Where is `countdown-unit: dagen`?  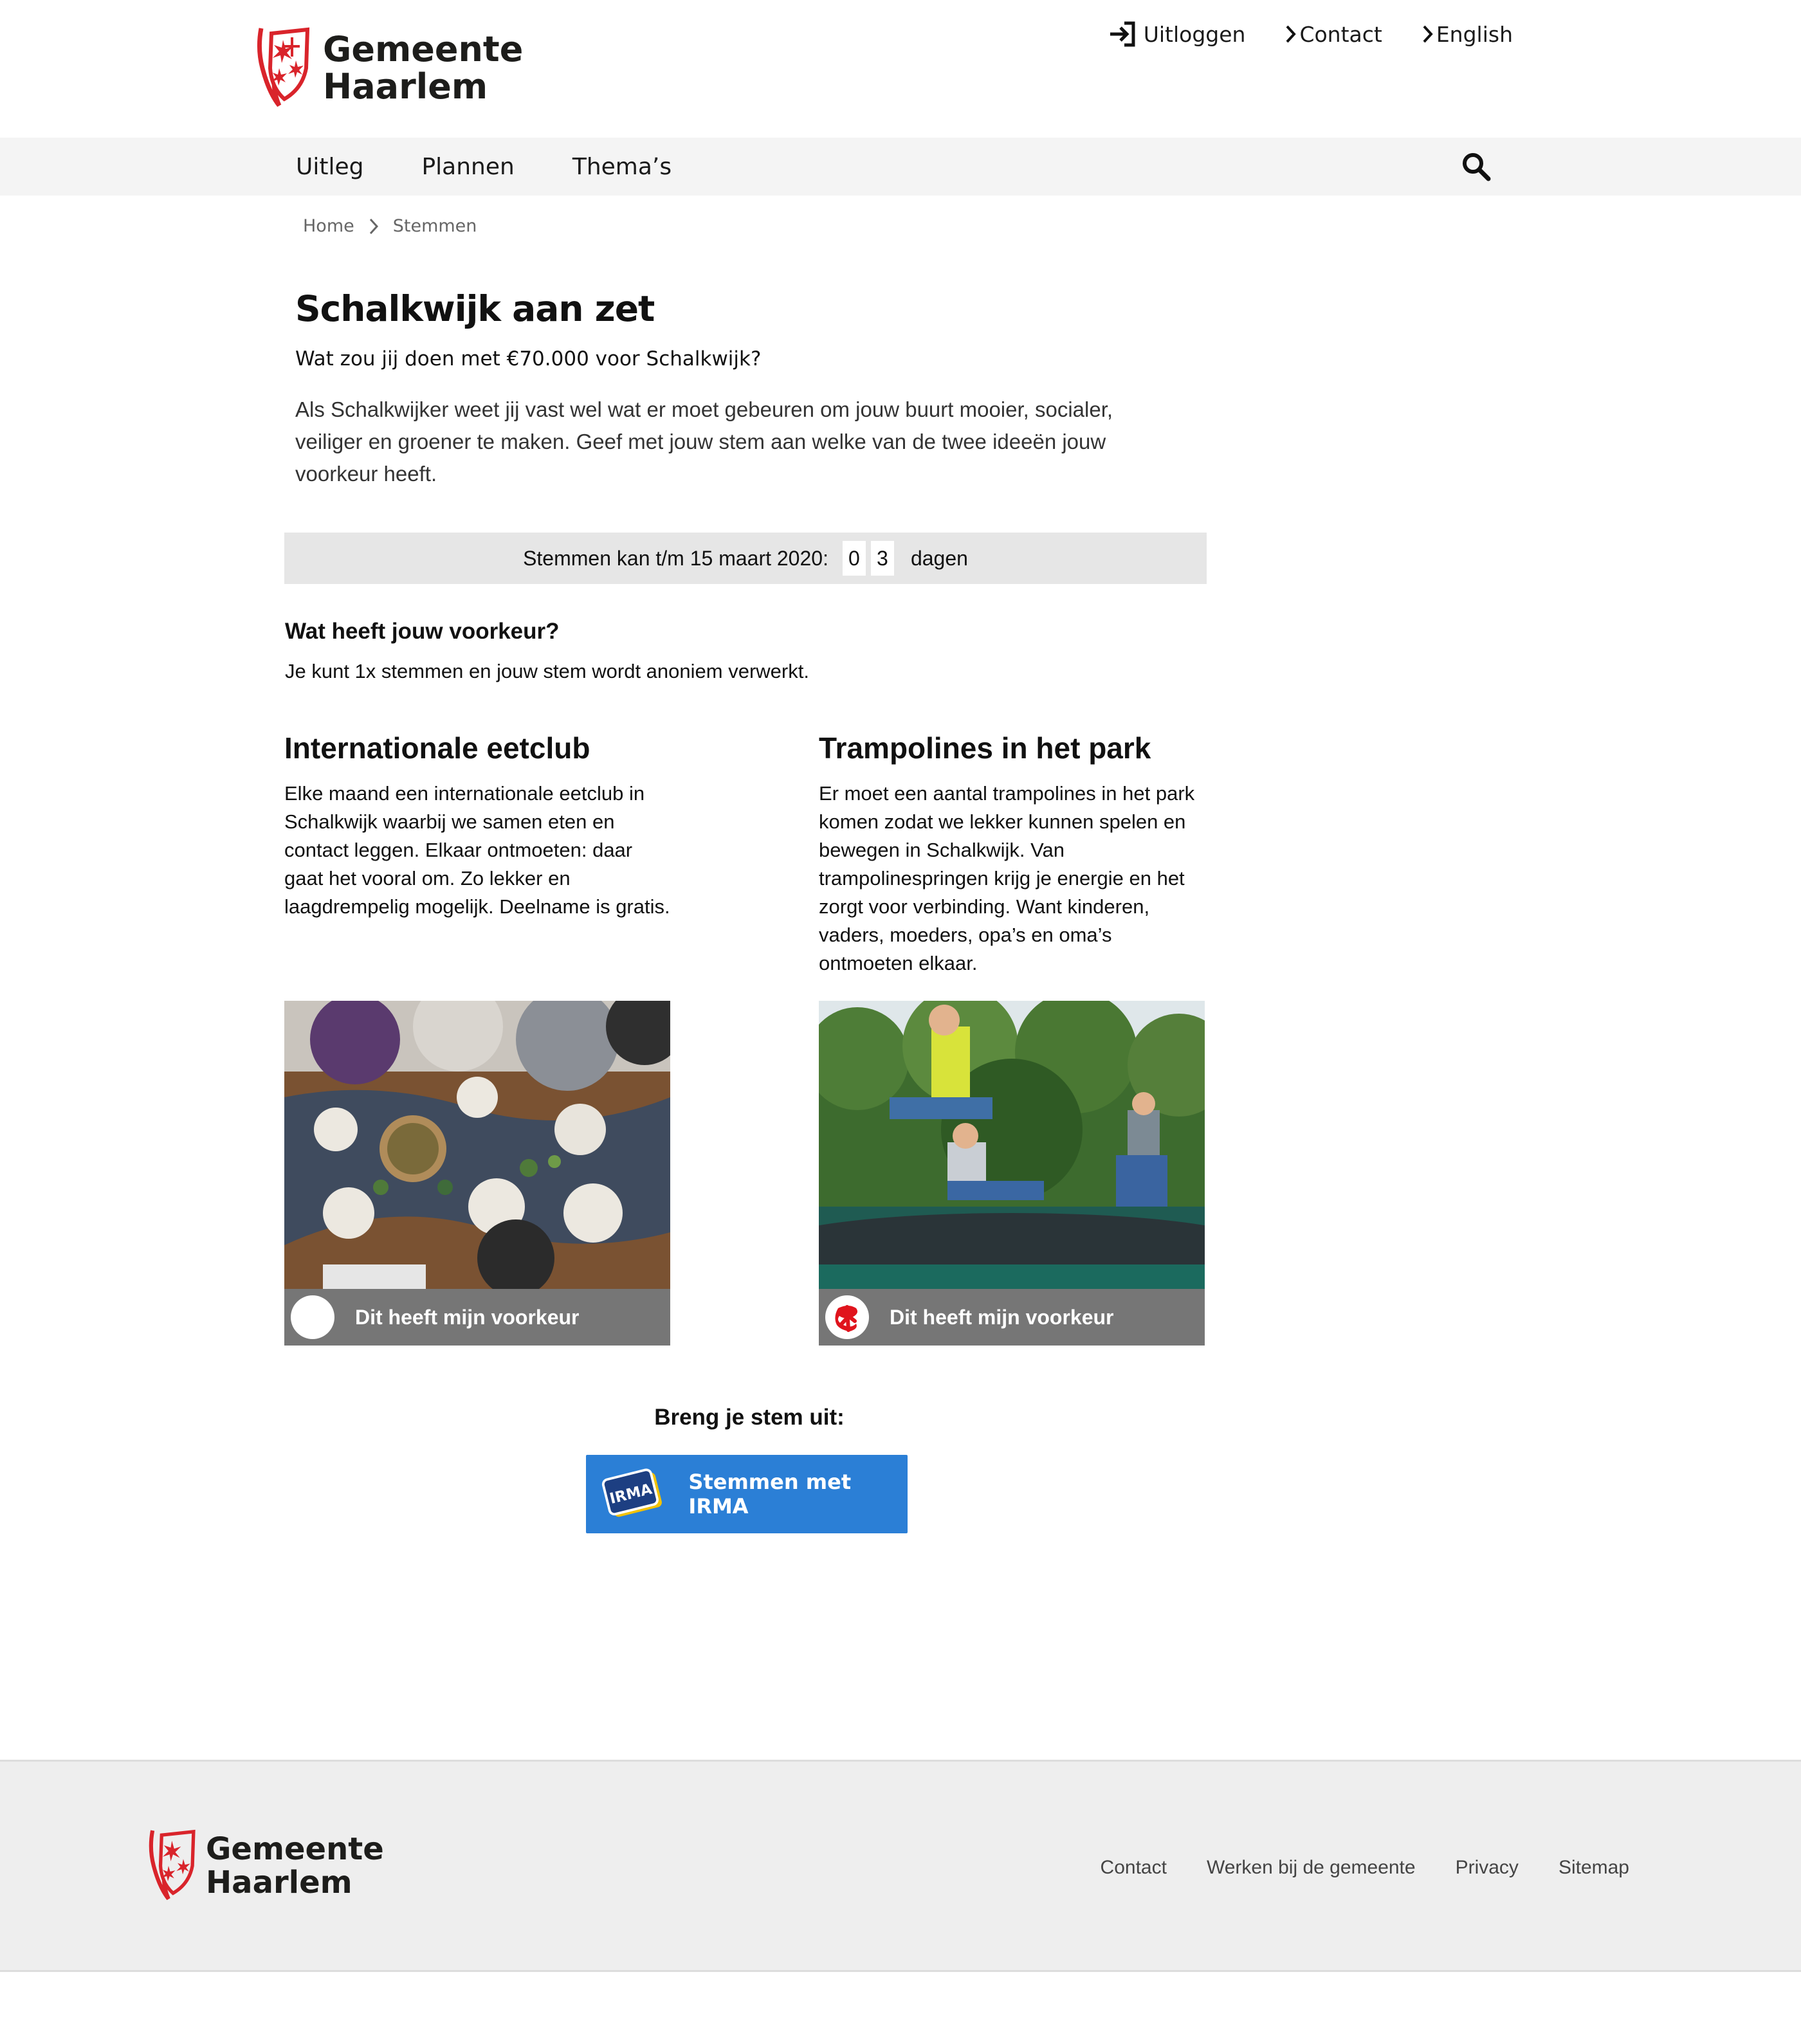
countdown-unit: dagen is located at coordinates (939, 558).